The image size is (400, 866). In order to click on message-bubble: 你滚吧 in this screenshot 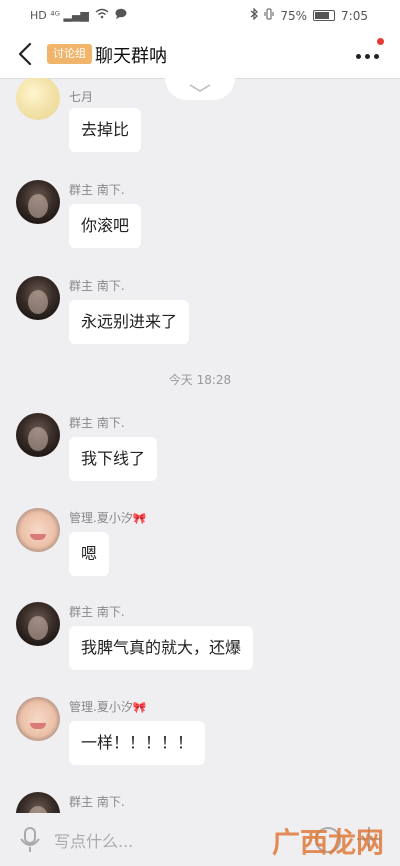, I will do `click(105, 226)`.